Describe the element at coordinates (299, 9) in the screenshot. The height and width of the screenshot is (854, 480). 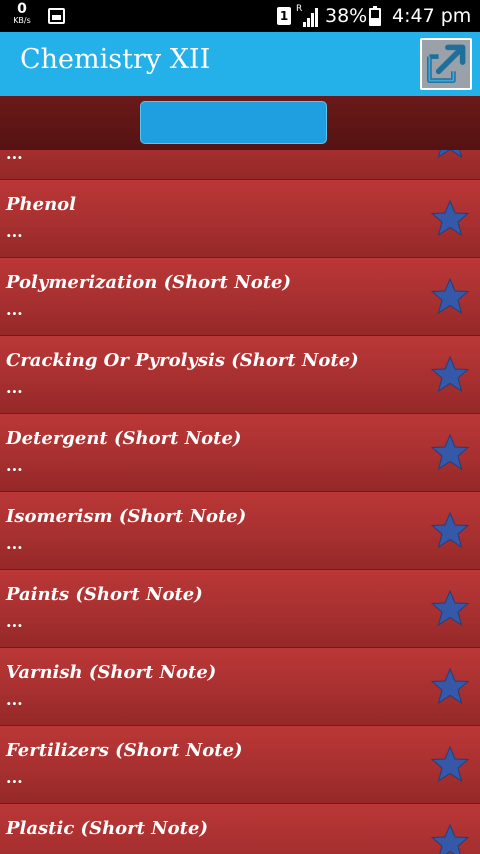
I see `roaming-label: R` at that location.